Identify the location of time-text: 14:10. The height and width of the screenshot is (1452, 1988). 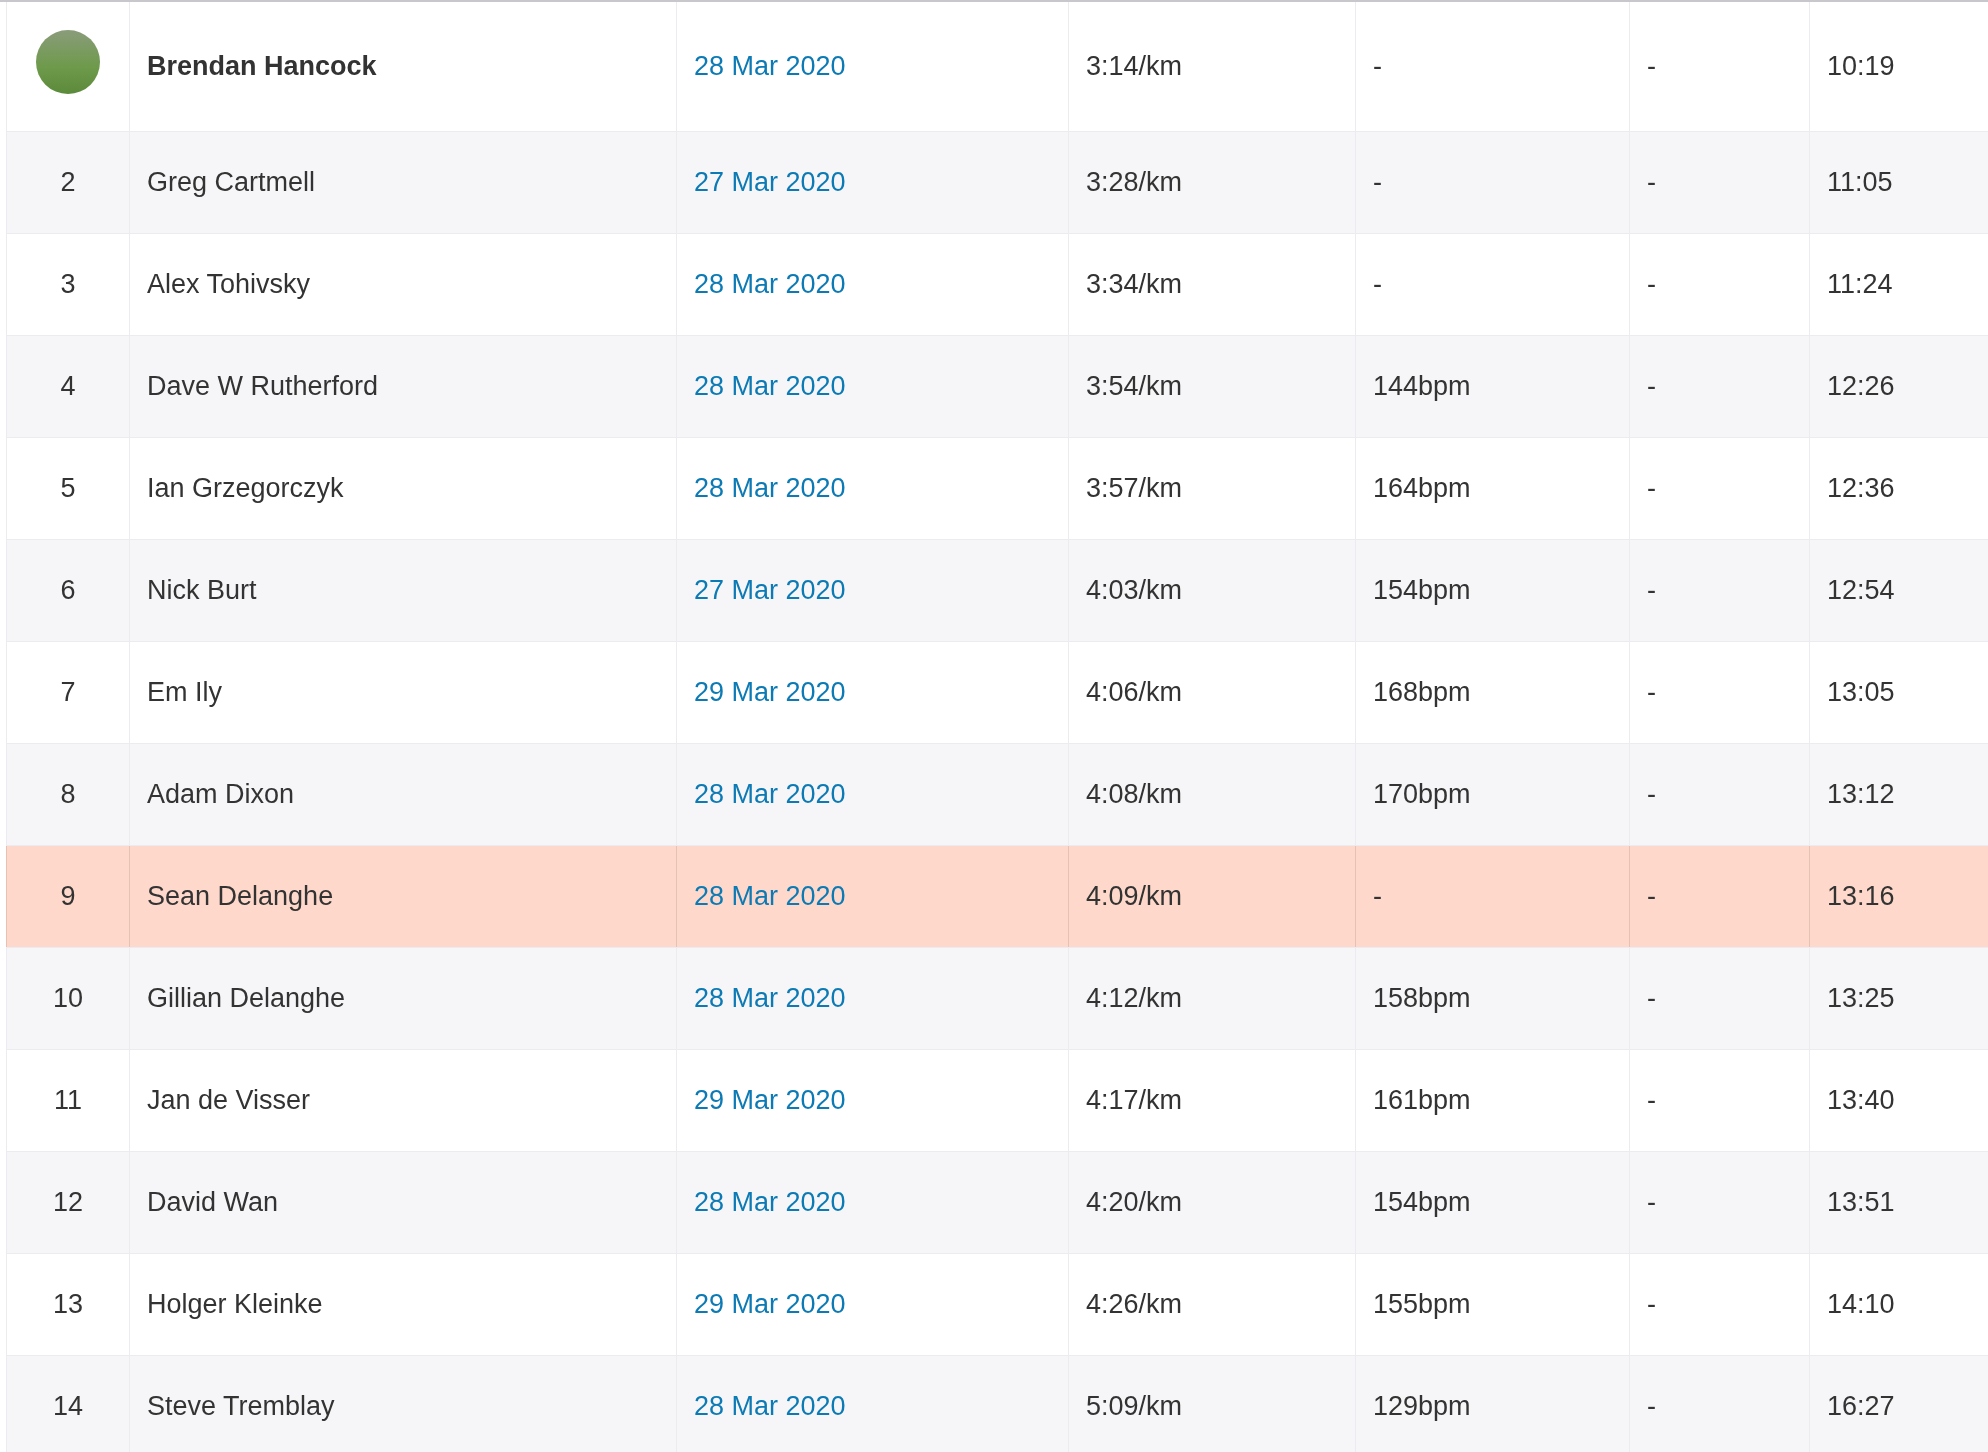
(1861, 1304).